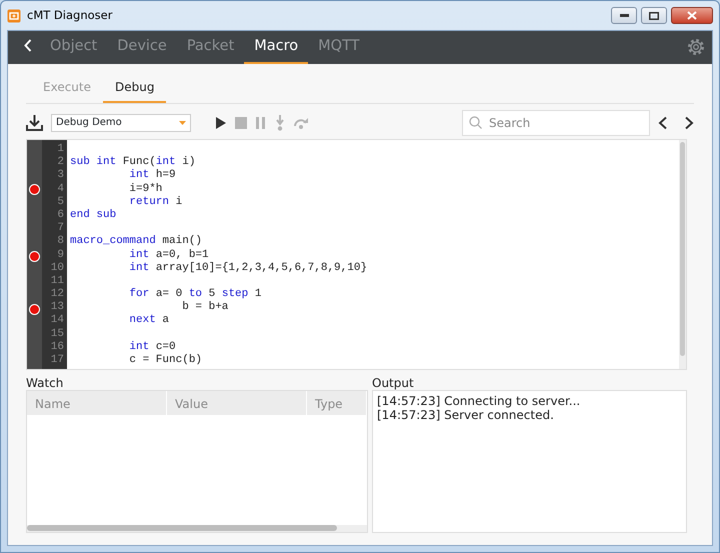  I want to click on minimize-button, so click(624, 15).